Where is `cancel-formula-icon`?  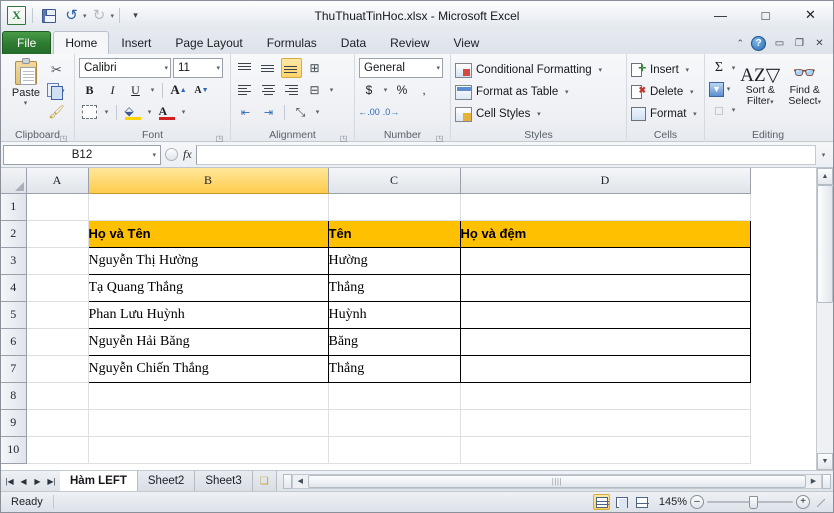
cancel-formula-icon is located at coordinates (171, 154).